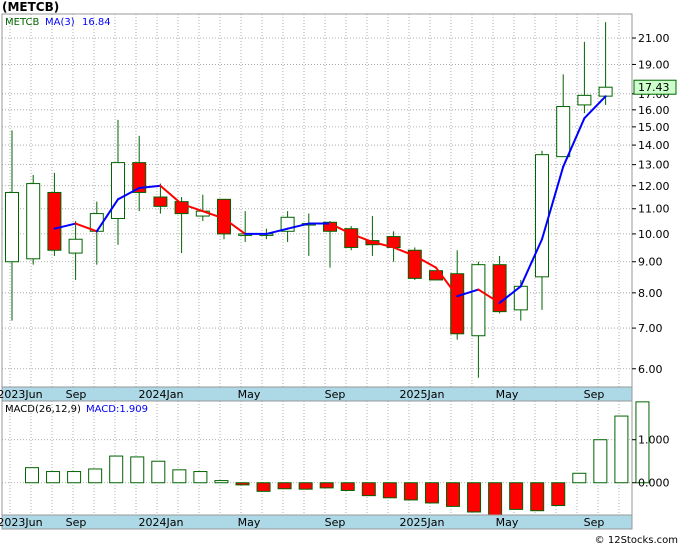 This screenshot has width=680, height=546. What do you see at coordinates (21, 522) in the screenshot?
I see `macd-x-label: 2023Jun` at bounding box center [21, 522].